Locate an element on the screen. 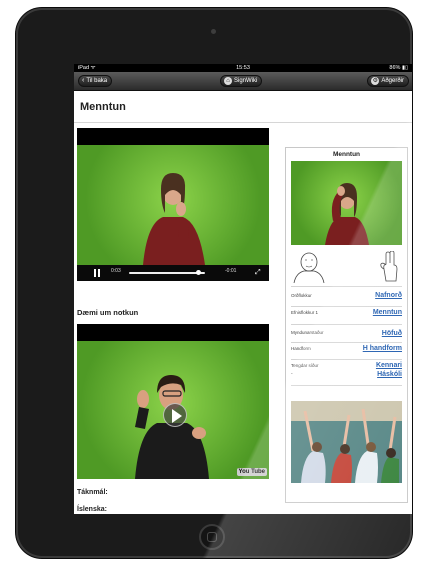 This screenshot has width=427, height=567. back-button: ‹ Til baka is located at coordinates (95, 81).